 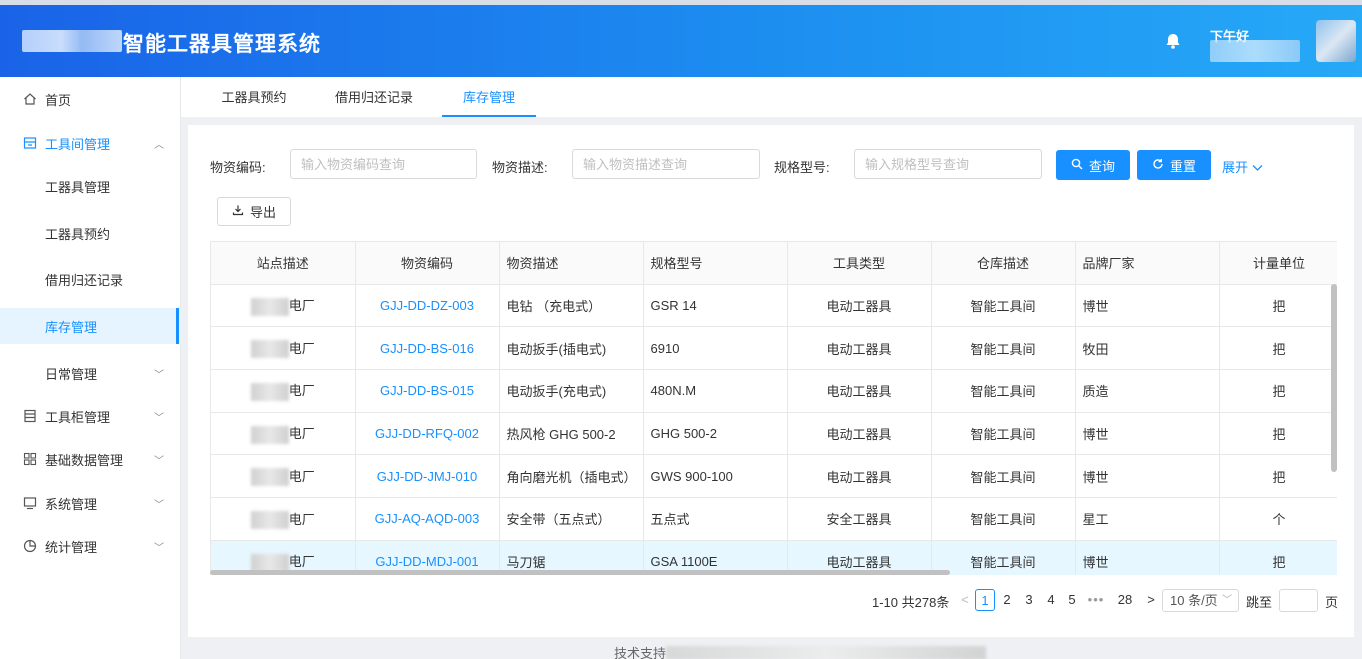 What do you see at coordinates (965, 600) in the screenshot?
I see `prev-page-button: <` at bounding box center [965, 600].